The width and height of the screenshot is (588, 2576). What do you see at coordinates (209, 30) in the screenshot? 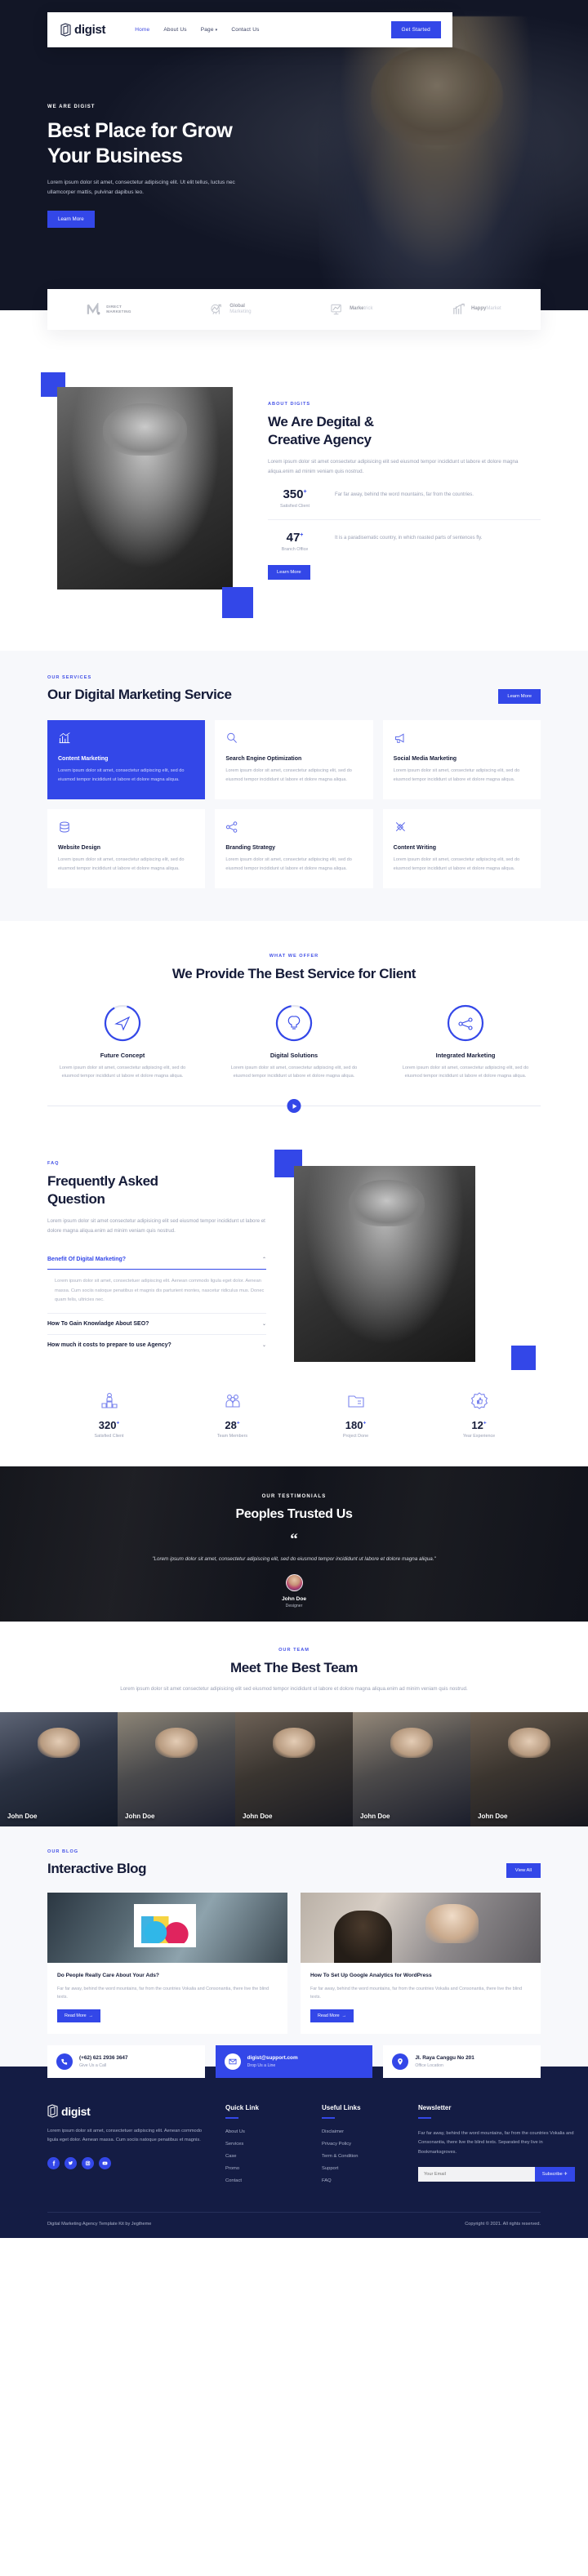
I see `nav-item-page: Page ▾` at bounding box center [209, 30].